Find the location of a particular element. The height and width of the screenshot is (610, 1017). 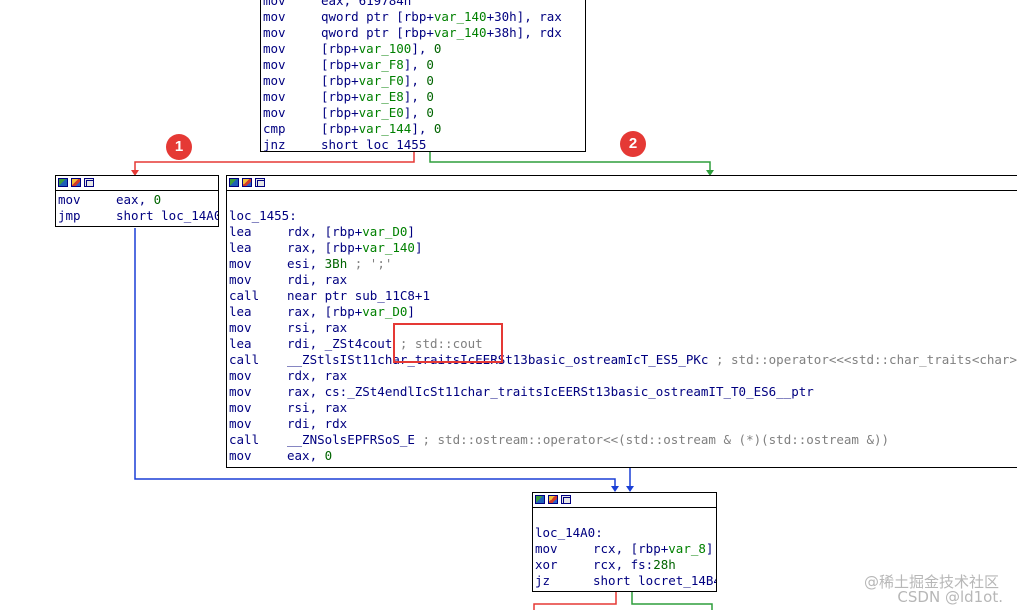

code-line: loc_14A0: is located at coordinates (625, 533).